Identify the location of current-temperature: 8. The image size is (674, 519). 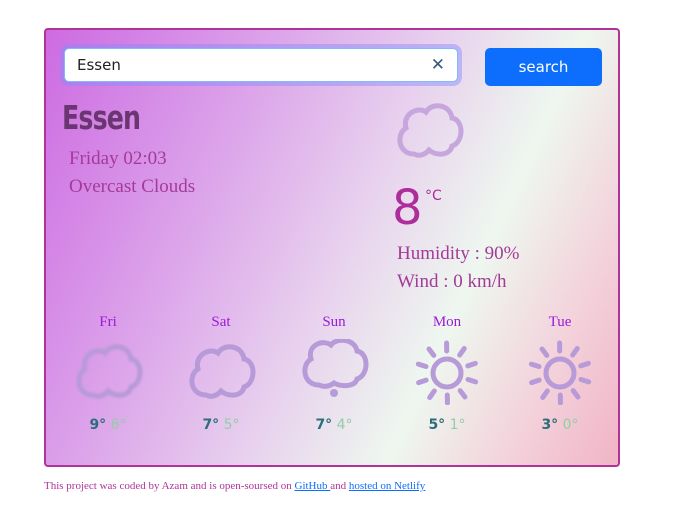
(407, 208).